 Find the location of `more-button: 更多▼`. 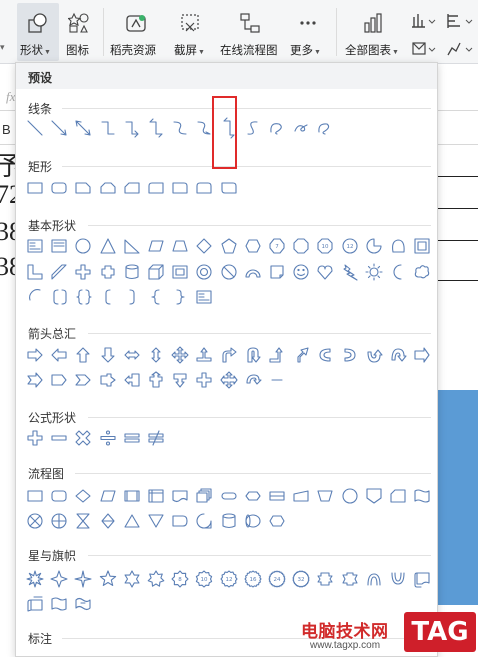

more-button: 更多▼ is located at coordinates (308, 31).